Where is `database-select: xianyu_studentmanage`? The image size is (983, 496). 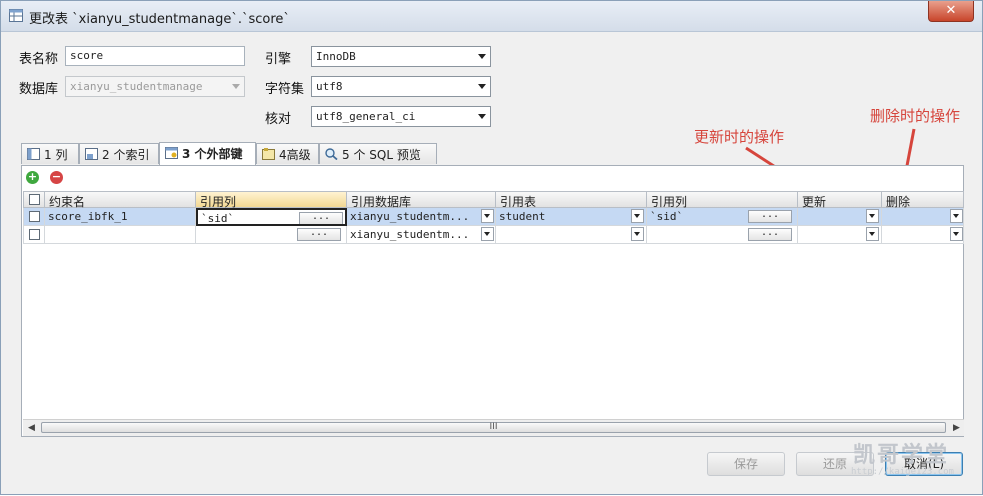 database-select: xianyu_studentmanage is located at coordinates (155, 86).